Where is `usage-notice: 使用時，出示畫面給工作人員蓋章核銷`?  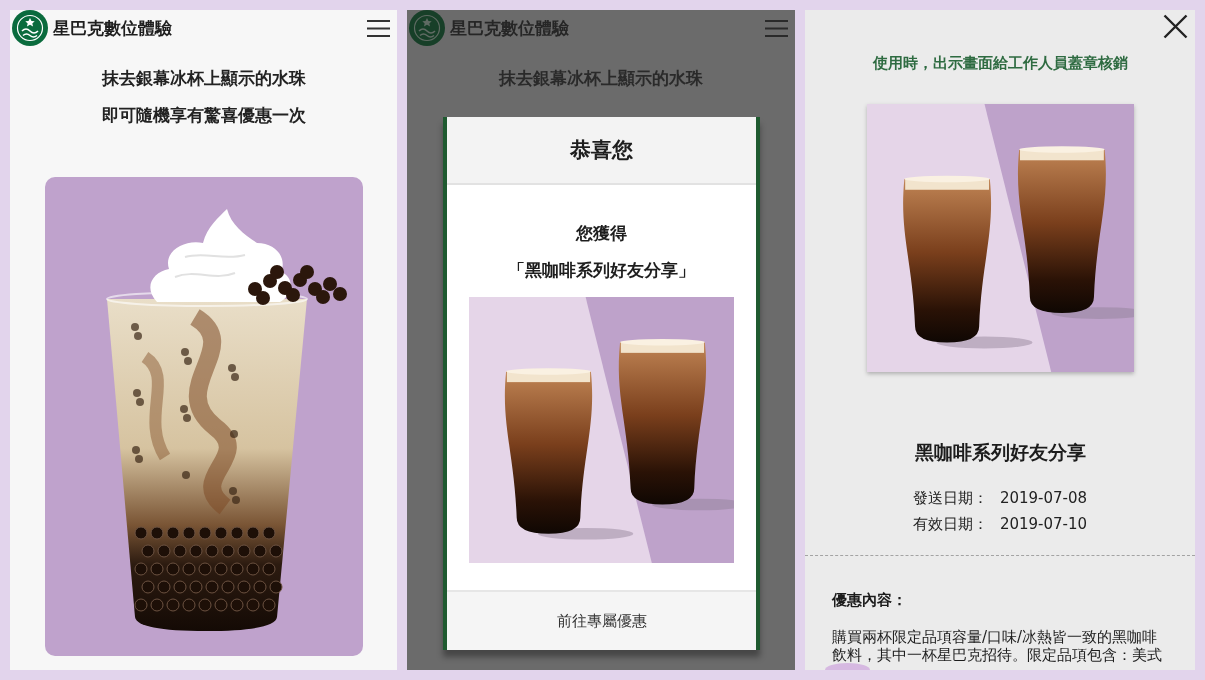 usage-notice: 使用時，出示畫面給工作人員蓋章核銷 is located at coordinates (1000, 63).